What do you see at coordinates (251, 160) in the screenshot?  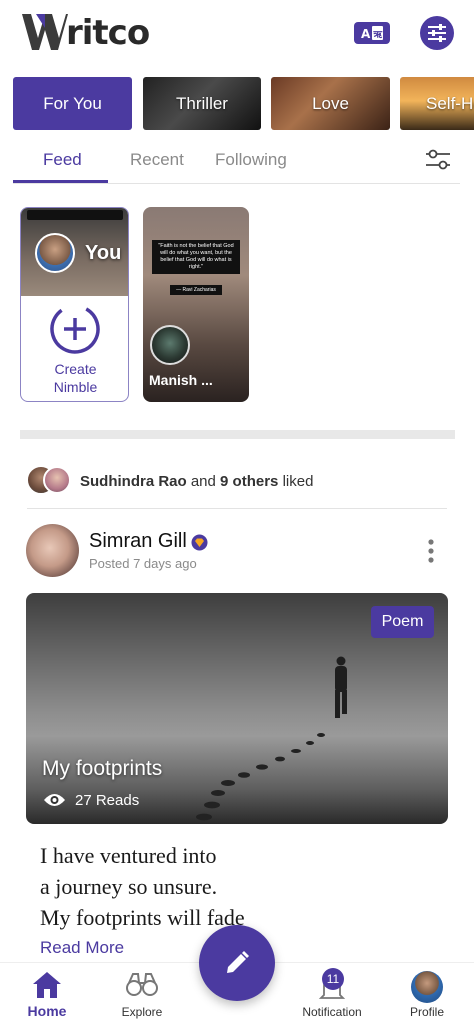 I see `tab-following: Following` at bounding box center [251, 160].